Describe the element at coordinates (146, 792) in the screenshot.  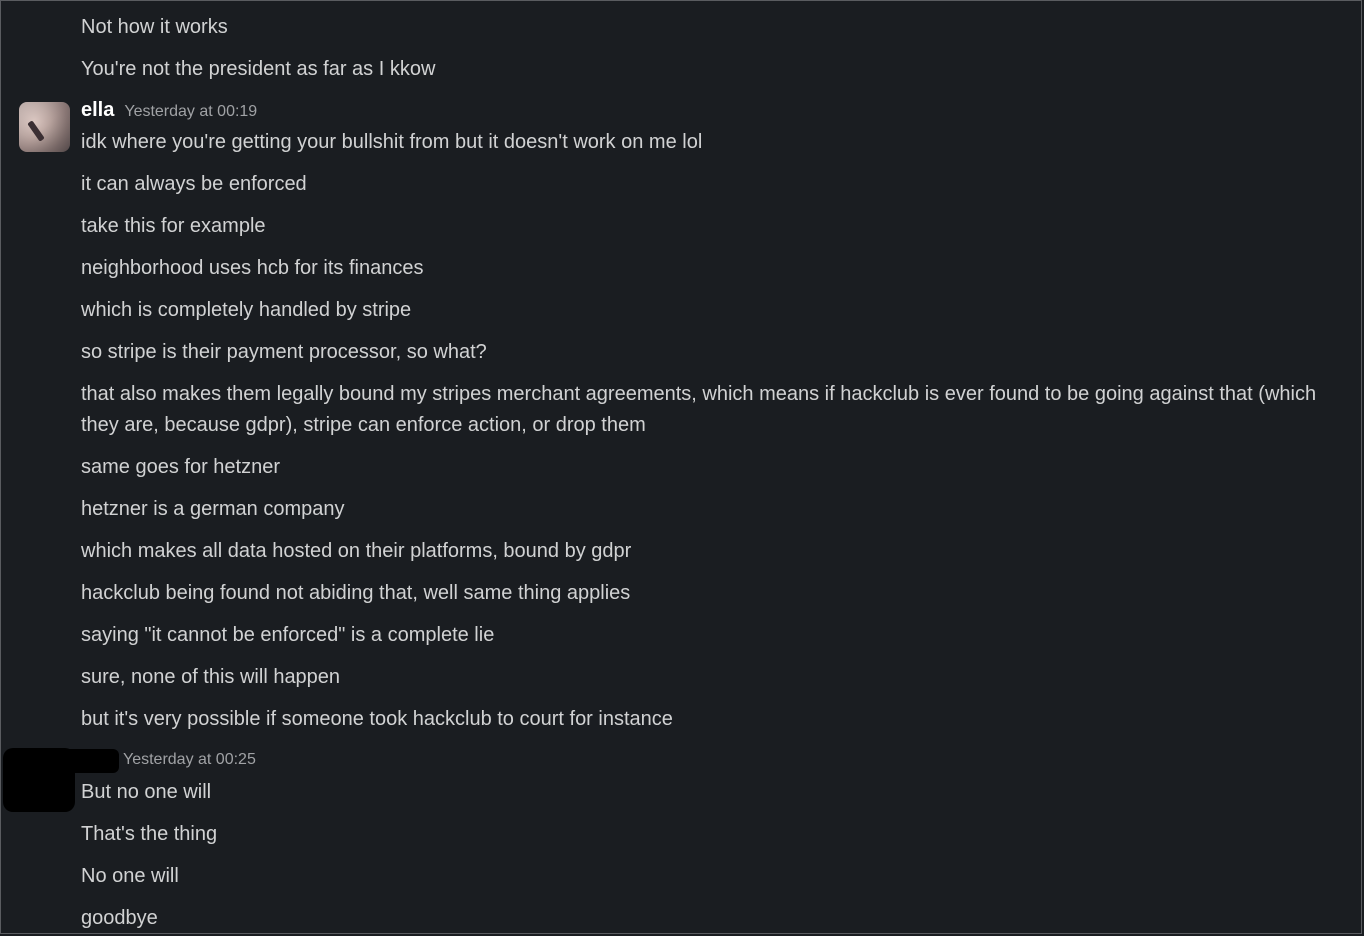
I see `message-text: But no one will` at that location.